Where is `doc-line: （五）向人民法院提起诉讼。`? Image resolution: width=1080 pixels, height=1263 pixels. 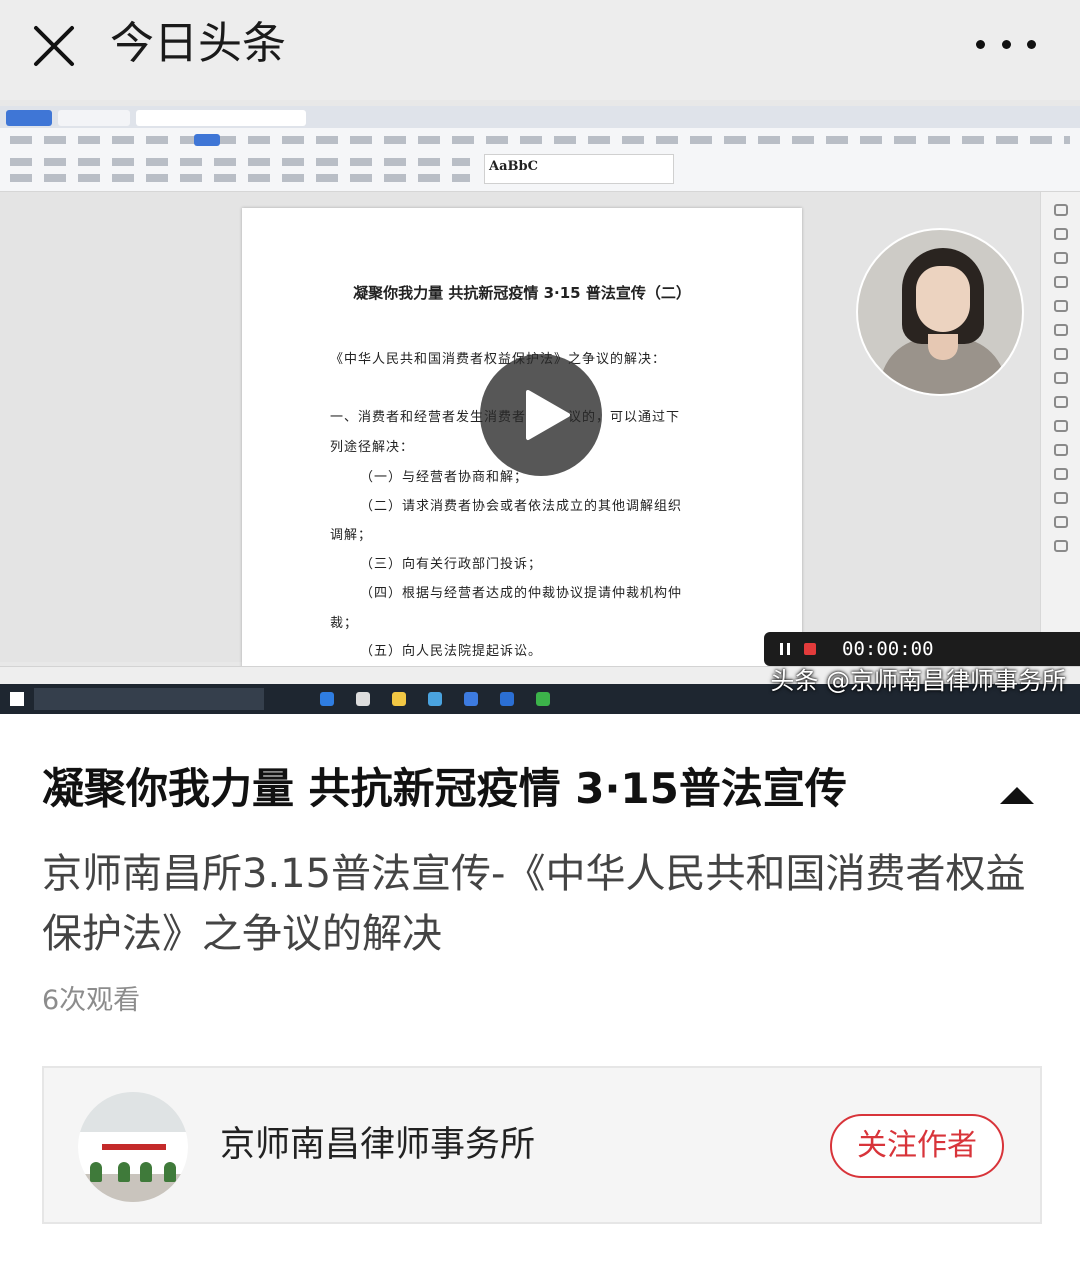
doc-line: （五）向人民法院提起诉讼。 is located at coordinates (451, 651).